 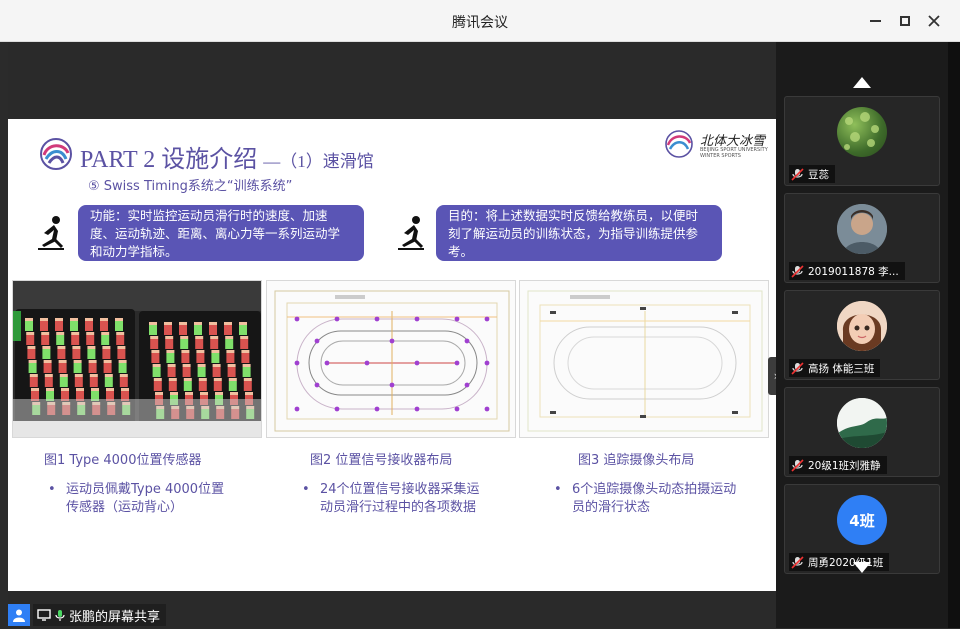 I want to click on leaf-photo-avatar, so click(x=861, y=131).